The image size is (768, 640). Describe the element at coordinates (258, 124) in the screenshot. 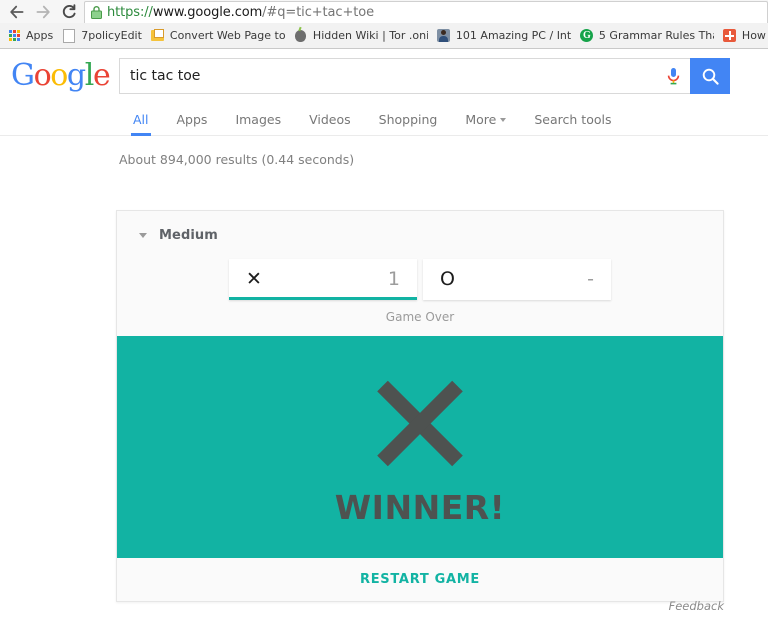

I see `tab-images: Images` at that location.